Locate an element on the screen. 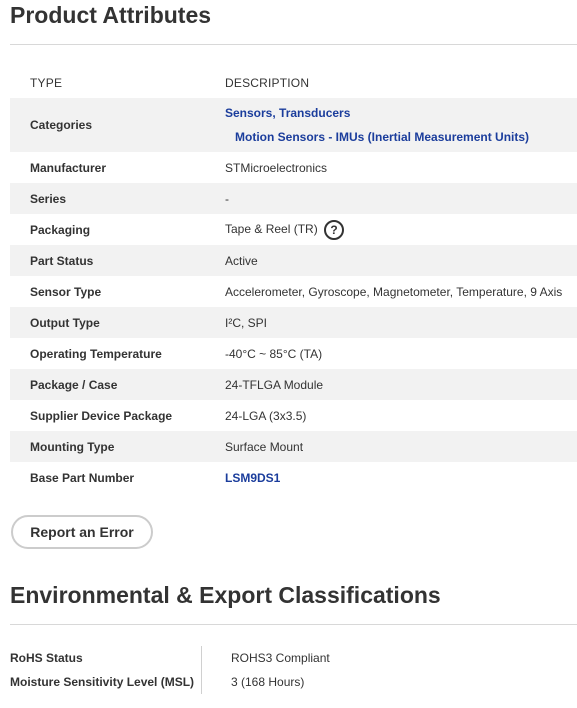 The image size is (577, 708). title-divider is located at coordinates (293, 44).